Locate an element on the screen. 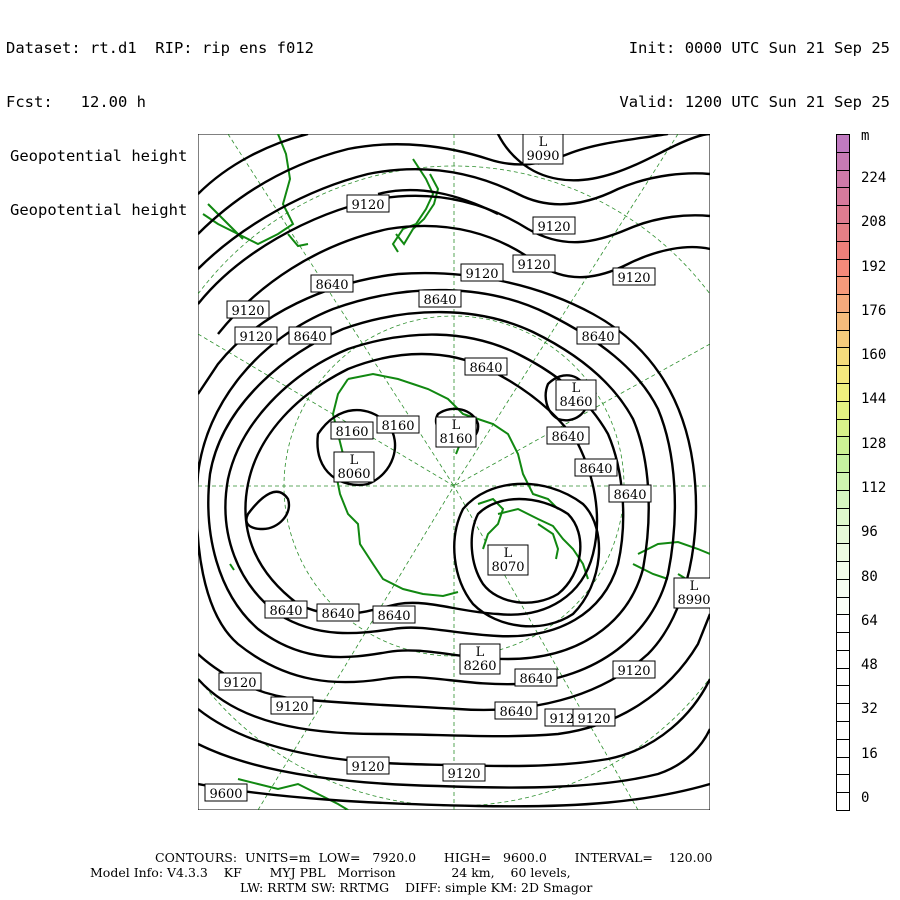 This screenshot has width=900, height=900. colorbar-tick-label: 112 is located at coordinates (874, 488).